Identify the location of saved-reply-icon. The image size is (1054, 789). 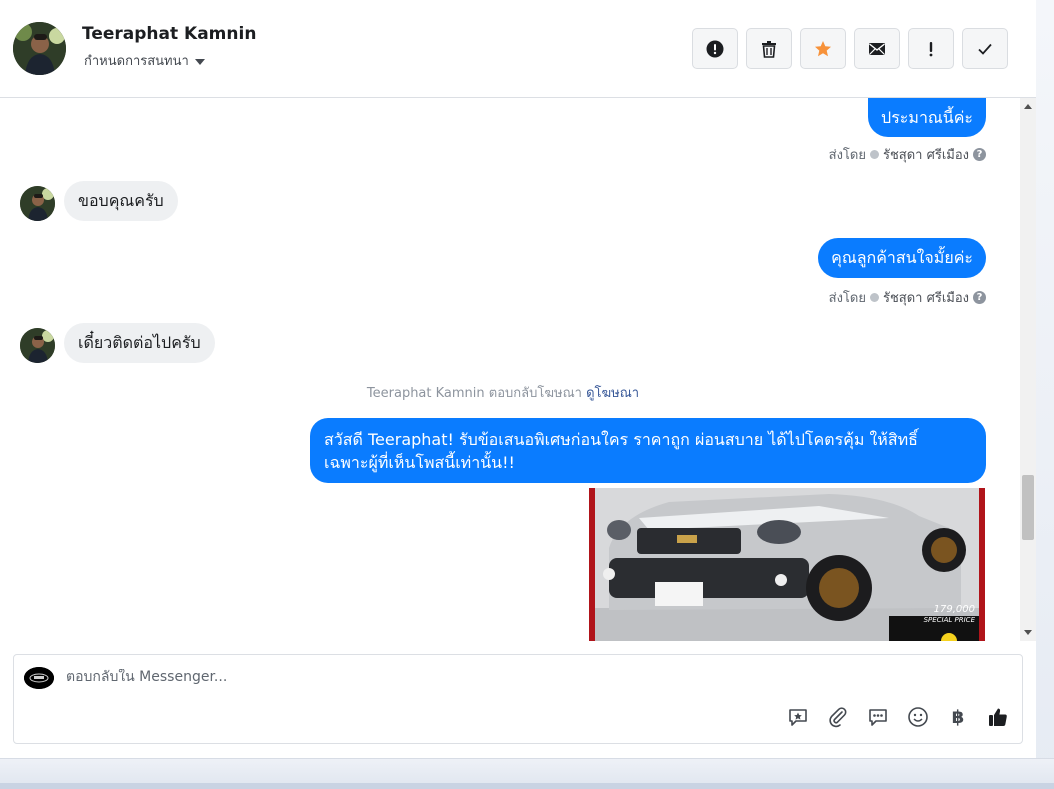
(798, 717).